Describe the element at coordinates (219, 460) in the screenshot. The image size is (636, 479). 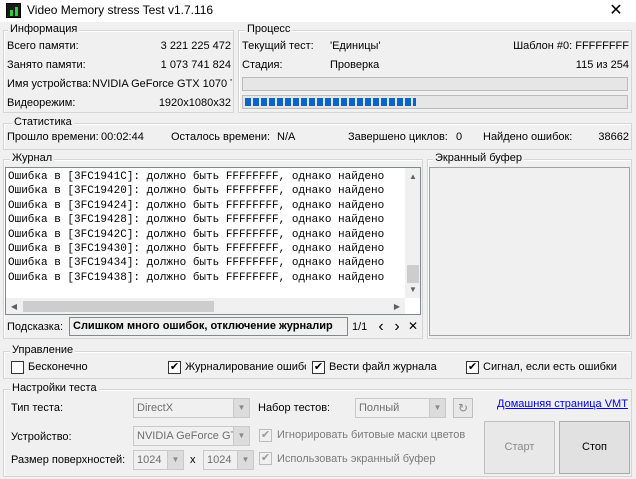
I see `surface-height-value: 1024` at that location.